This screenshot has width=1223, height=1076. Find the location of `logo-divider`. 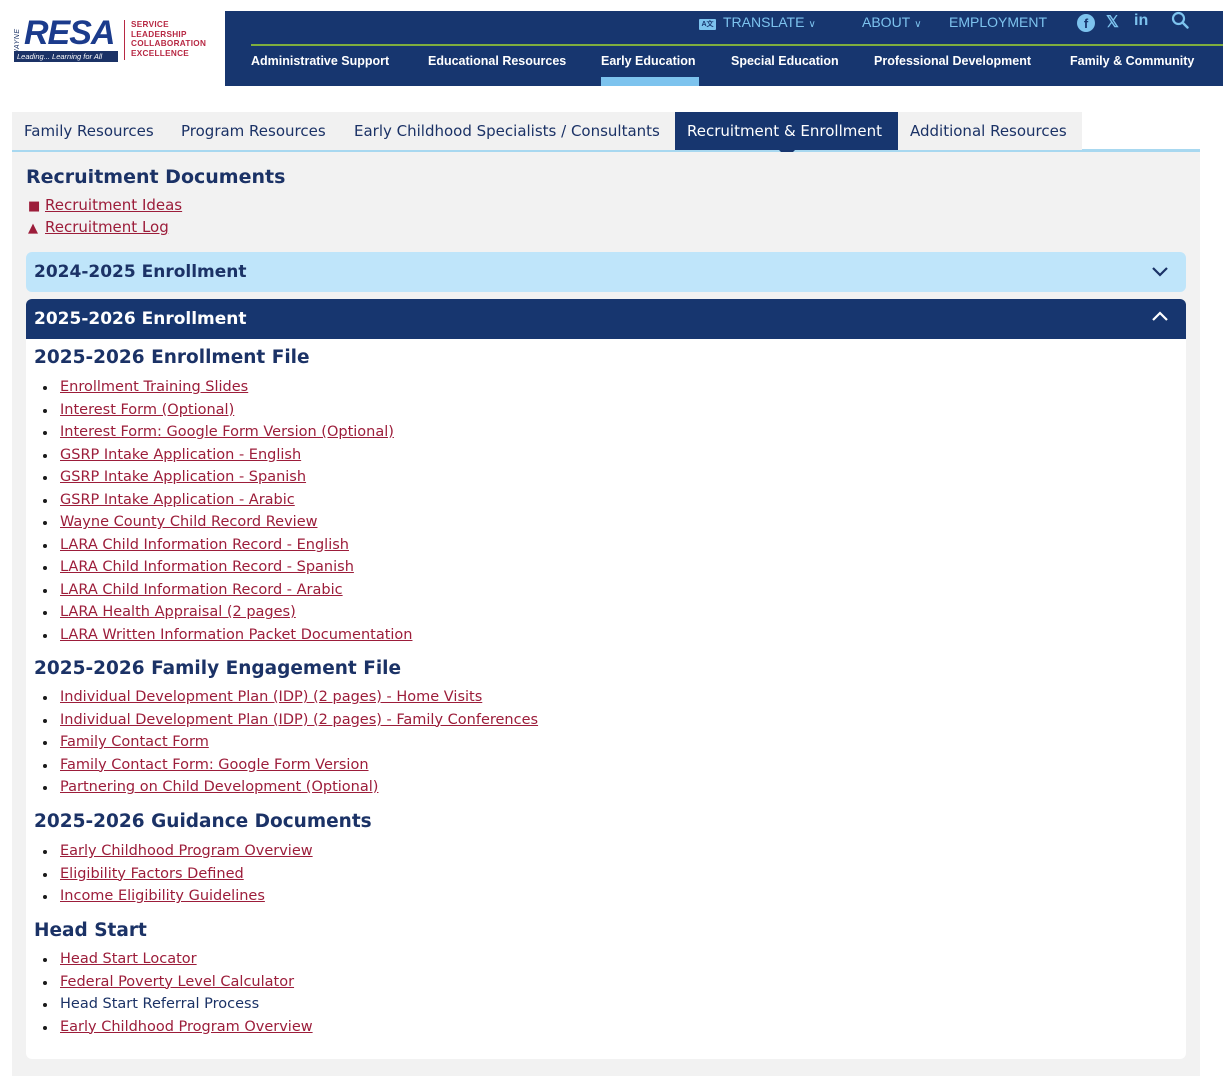

logo-divider is located at coordinates (124, 40).